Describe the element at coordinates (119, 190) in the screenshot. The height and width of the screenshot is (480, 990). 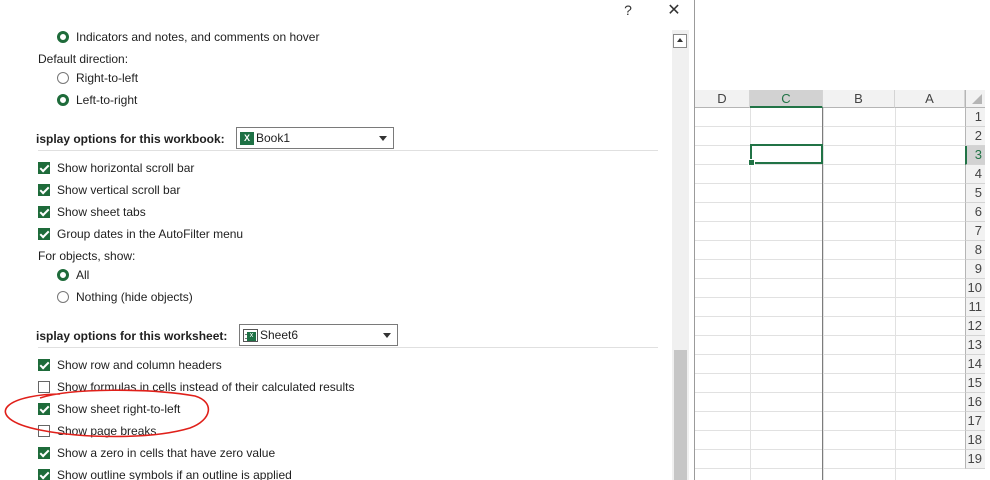
I see `option-label: Show vertical scroll bar` at that location.